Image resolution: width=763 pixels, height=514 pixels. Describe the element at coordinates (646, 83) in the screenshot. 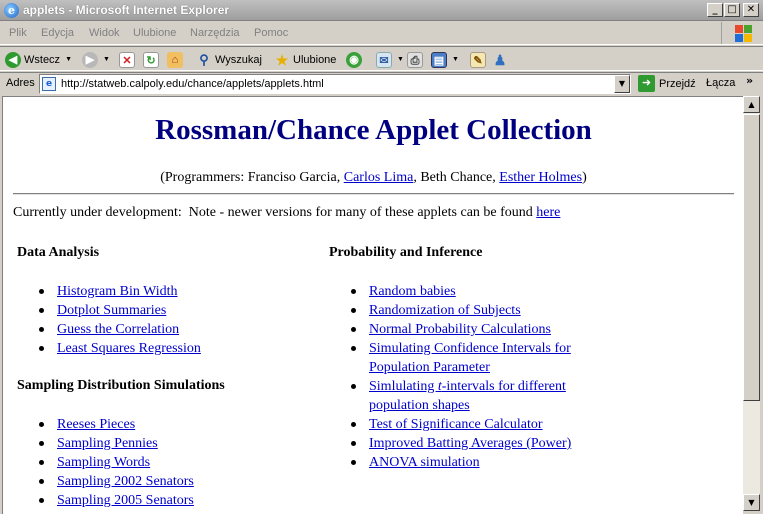

I see `go-arrow-icon: ➜` at that location.